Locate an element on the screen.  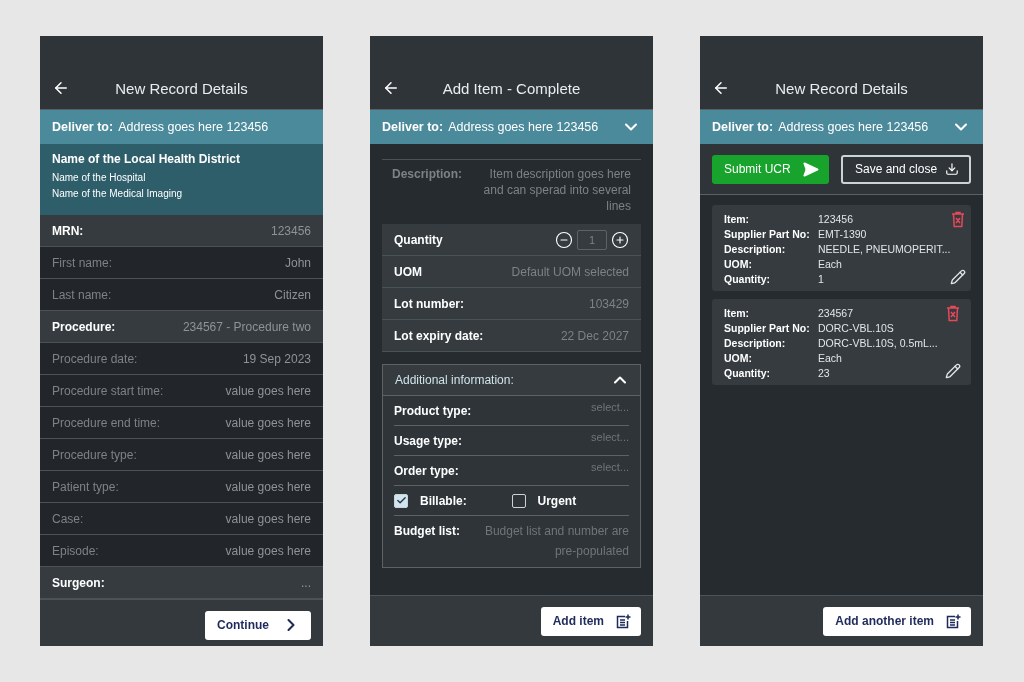
field-label: Procedure: is located at coordinates (84, 326).